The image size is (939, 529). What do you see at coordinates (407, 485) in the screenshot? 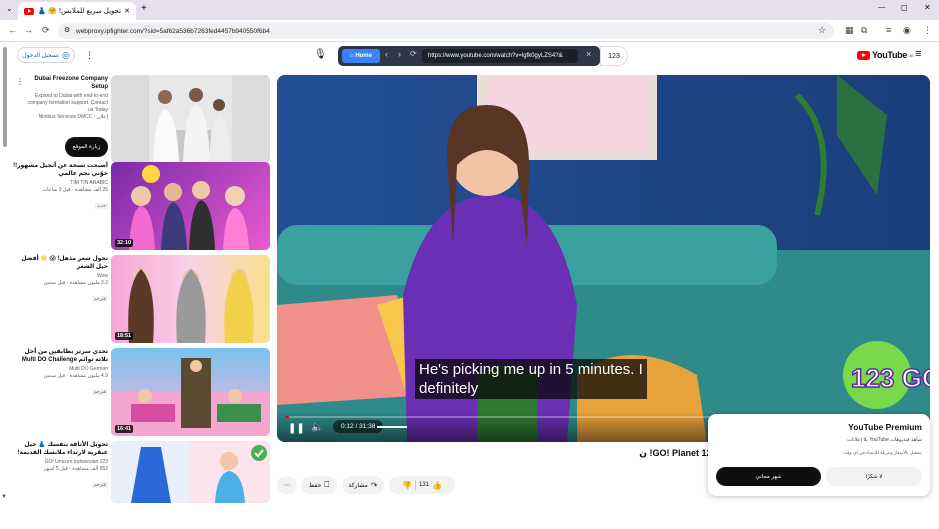
I see `dislike-icon: 👎` at bounding box center [407, 485].